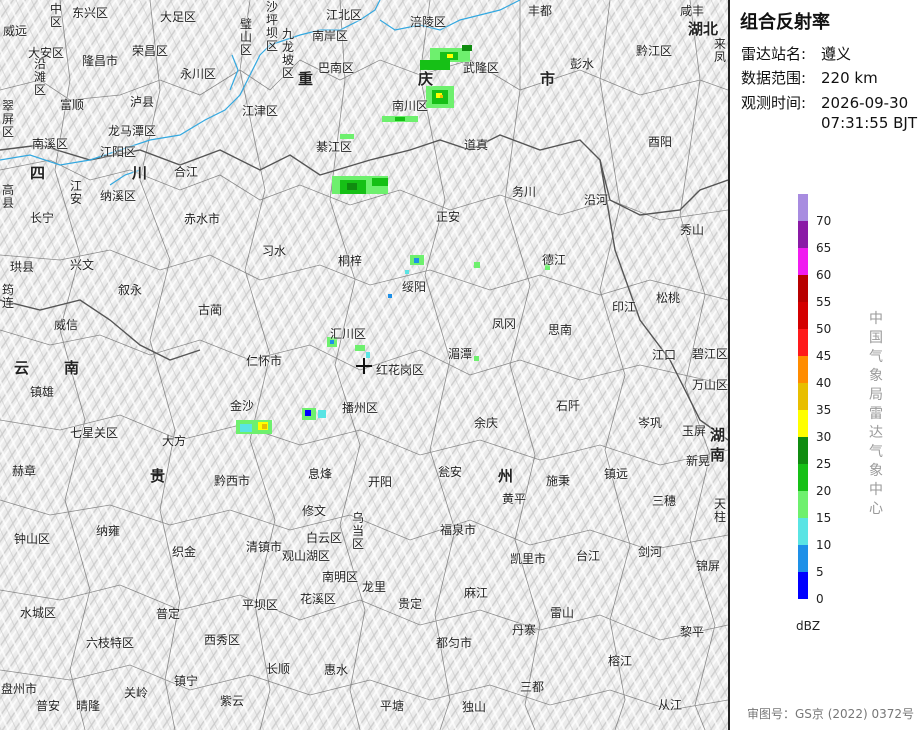 This screenshot has height=730, width=920. What do you see at coordinates (82, 265) in the screenshot?
I see `place-label: 兴文` at bounding box center [82, 265].